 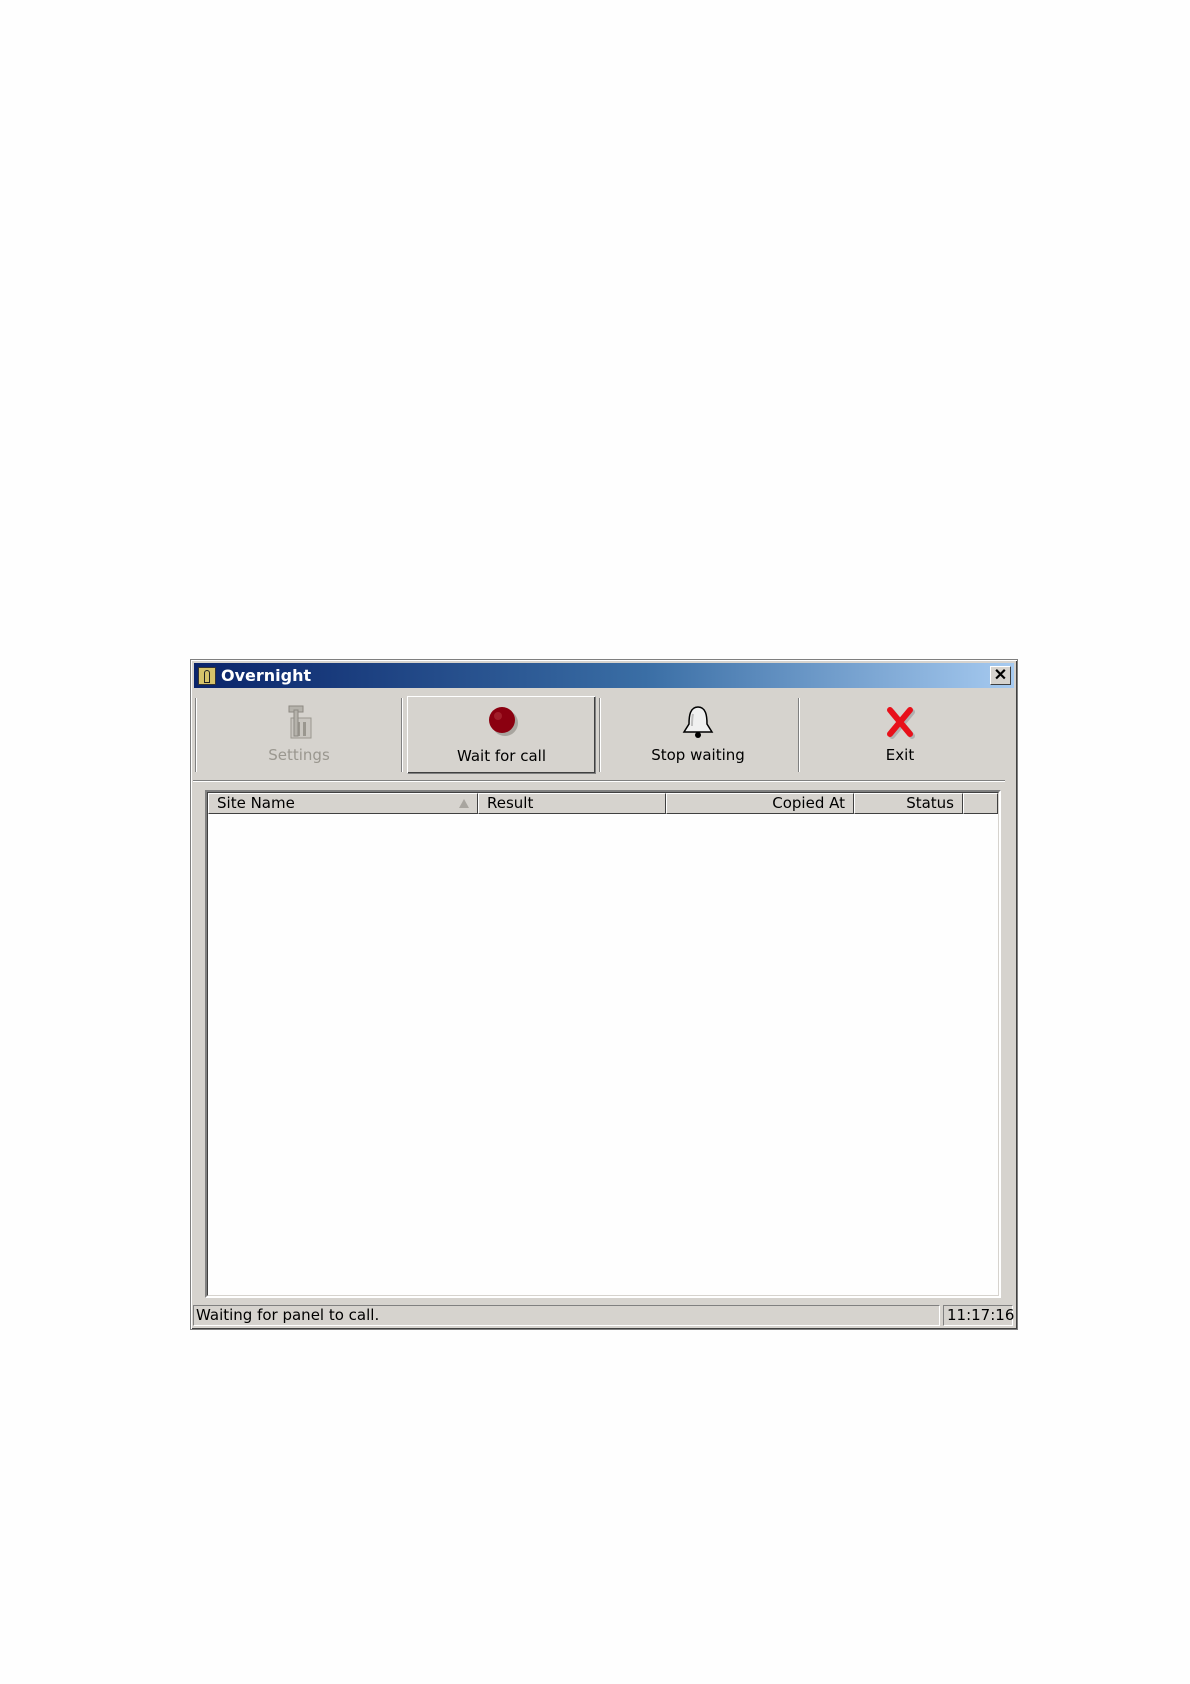 What do you see at coordinates (299, 755) in the screenshot?
I see `settings-label: Settings` at bounding box center [299, 755].